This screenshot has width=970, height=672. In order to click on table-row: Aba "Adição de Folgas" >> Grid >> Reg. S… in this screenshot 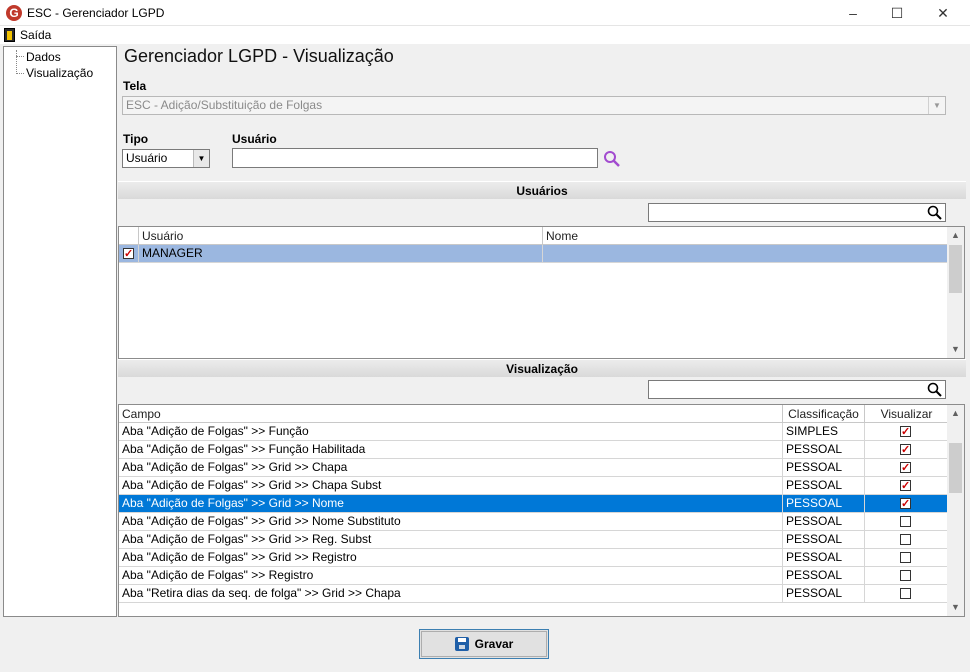, I will do `click(533, 540)`.